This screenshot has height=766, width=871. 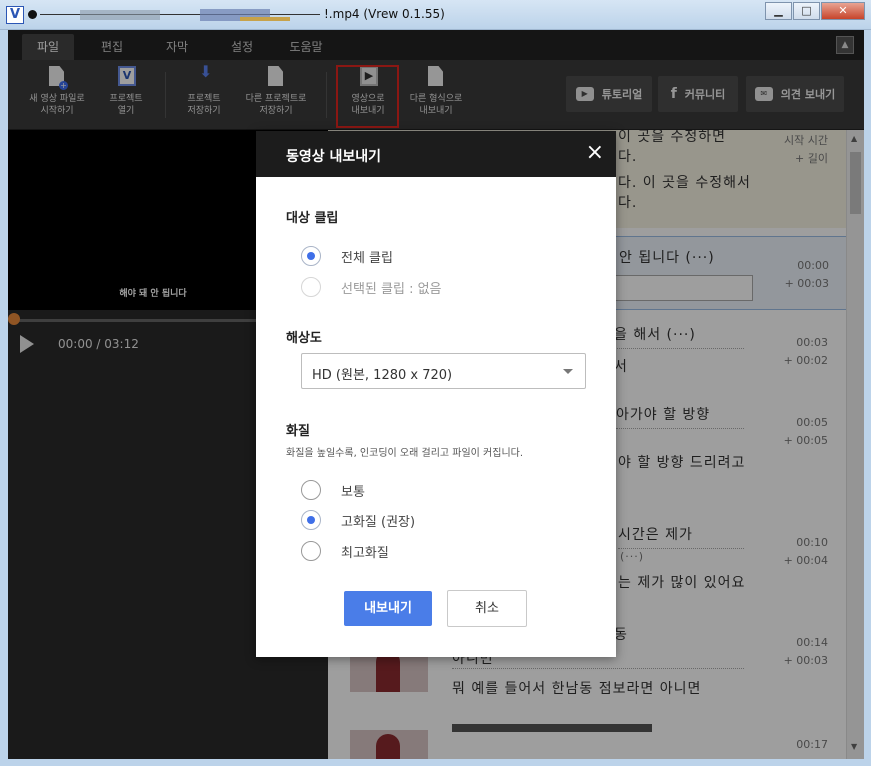 I want to click on target-clip-label: 대상 클립, so click(x=312, y=218).